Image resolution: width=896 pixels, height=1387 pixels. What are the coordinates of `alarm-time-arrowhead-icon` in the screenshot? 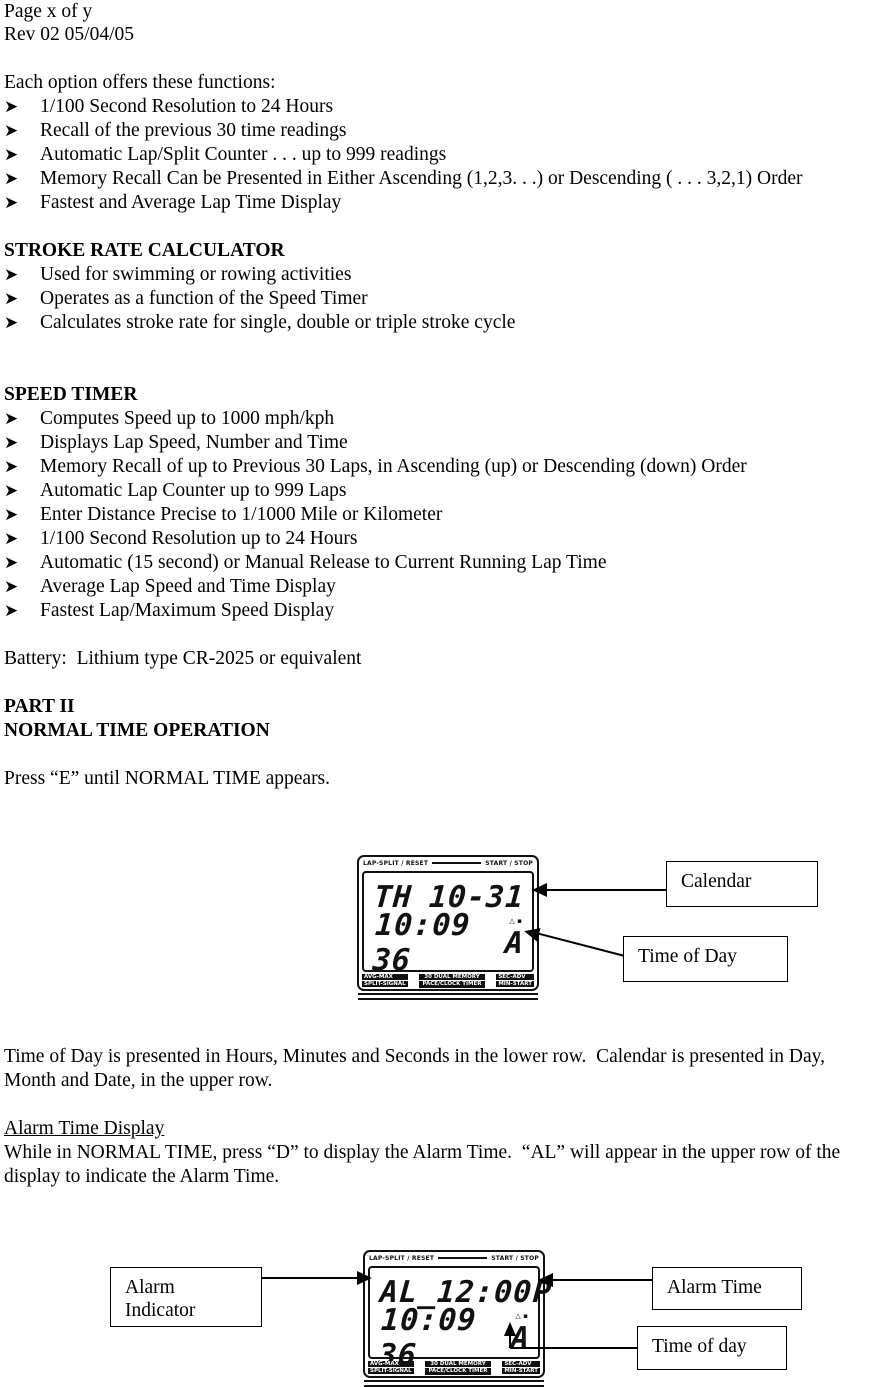 It's located at (545, 1280).